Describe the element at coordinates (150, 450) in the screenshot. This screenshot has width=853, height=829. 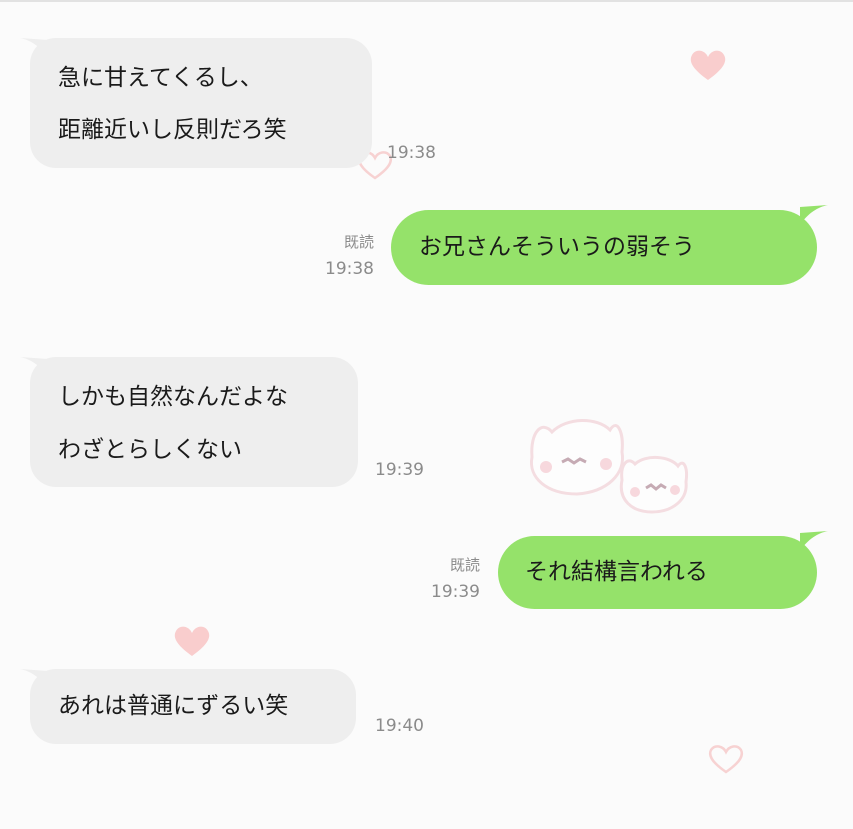
I see `message-line: わざとらしくない` at that location.